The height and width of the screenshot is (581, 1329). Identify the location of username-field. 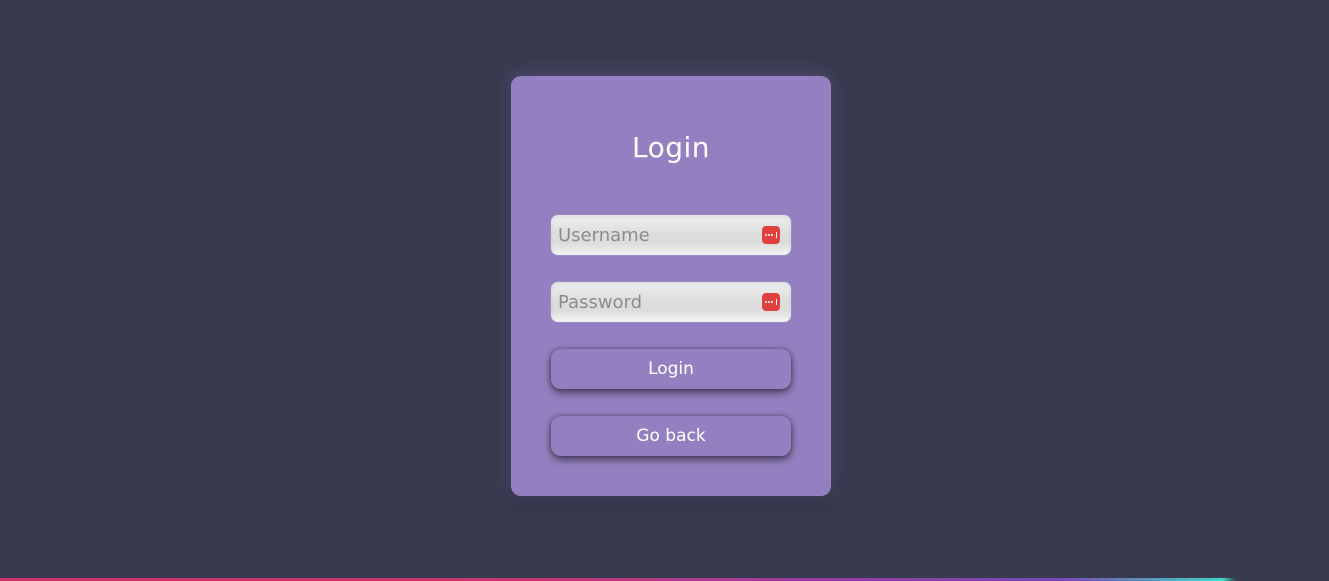
(671, 235).